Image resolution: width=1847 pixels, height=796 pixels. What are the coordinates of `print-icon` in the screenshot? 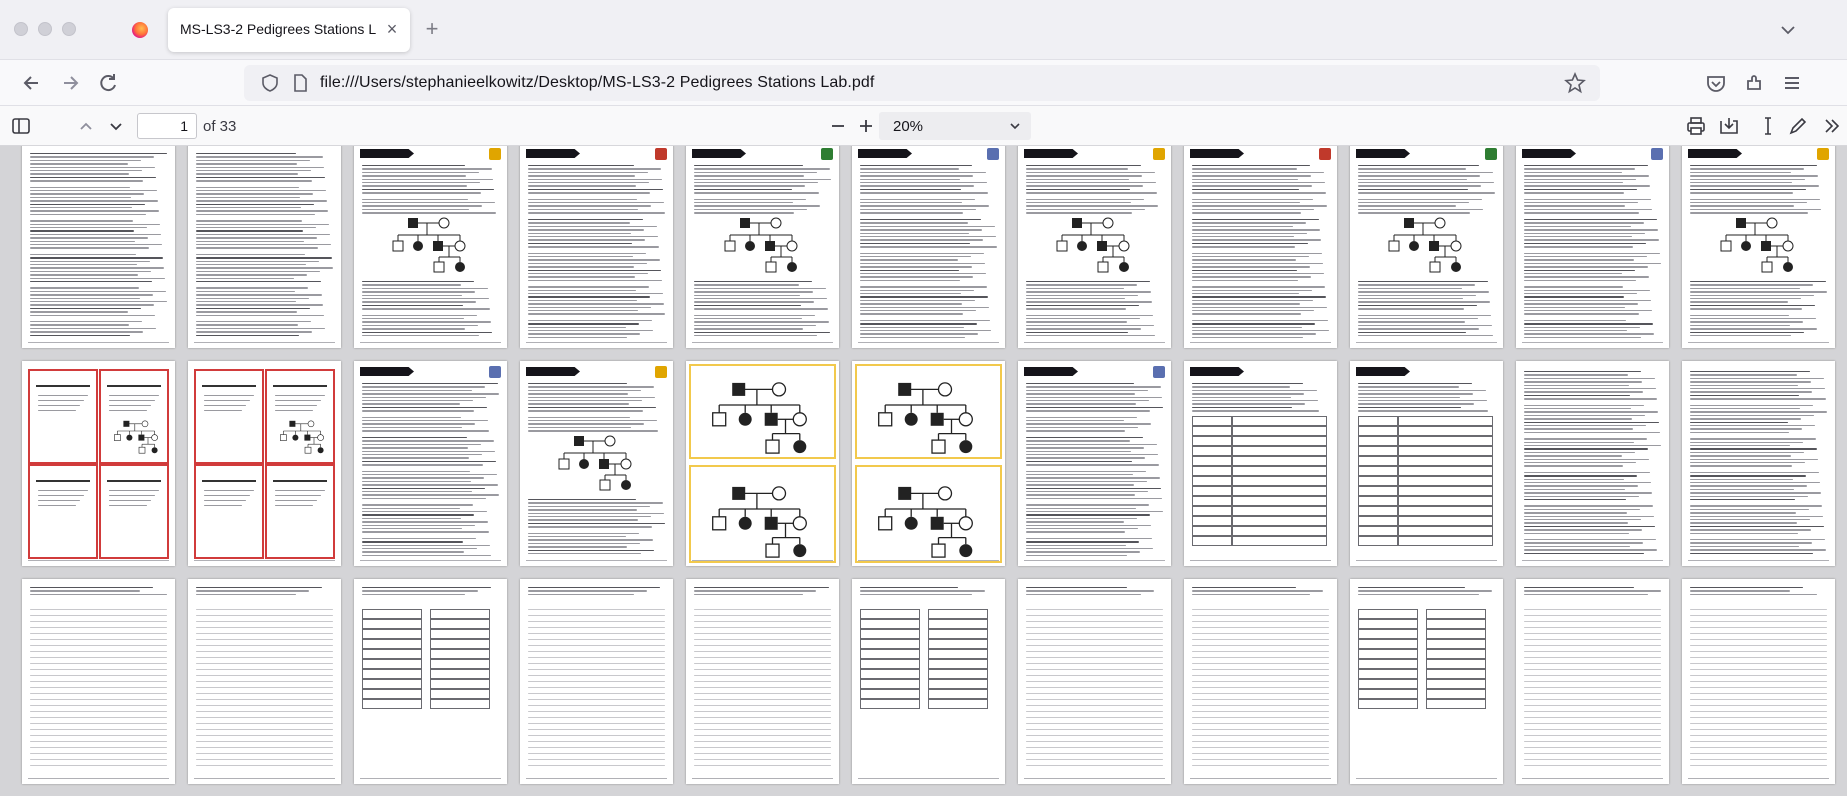 It's located at (1696, 126).